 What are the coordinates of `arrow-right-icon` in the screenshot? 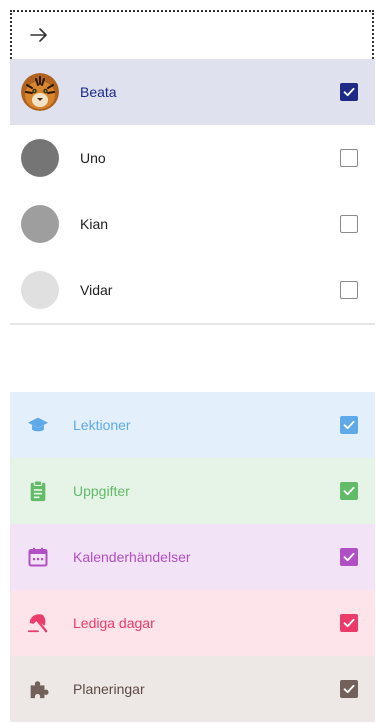 It's located at (38, 35).